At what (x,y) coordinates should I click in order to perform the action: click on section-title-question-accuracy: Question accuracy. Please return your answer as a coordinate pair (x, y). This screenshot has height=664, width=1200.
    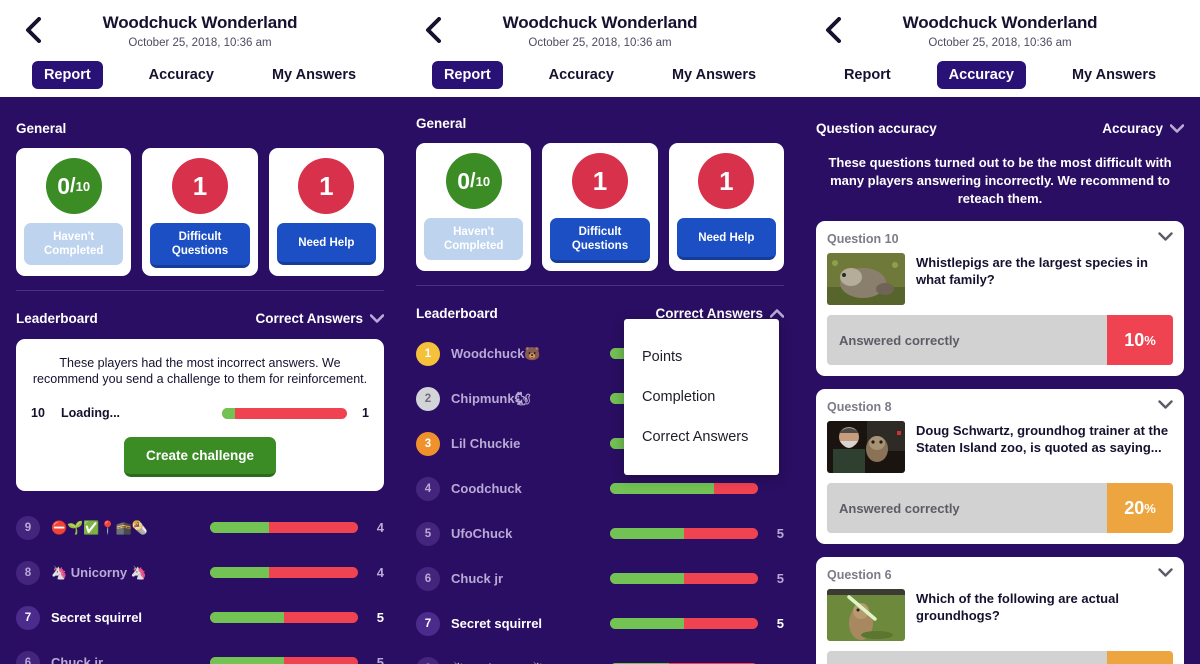
    Looking at the image, I should click on (876, 128).